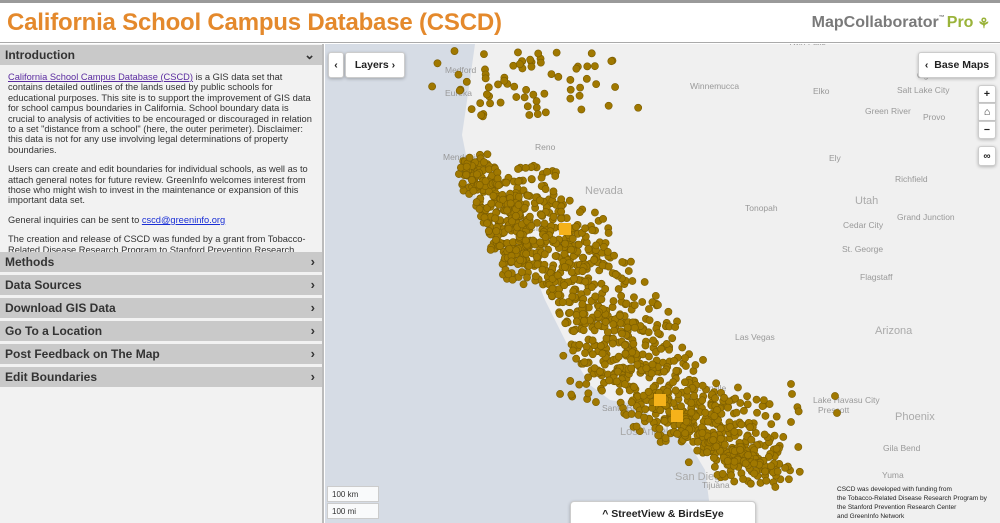 The width and height of the screenshot is (1000, 523). I want to click on campus-cluster-icon, so click(677, 416).